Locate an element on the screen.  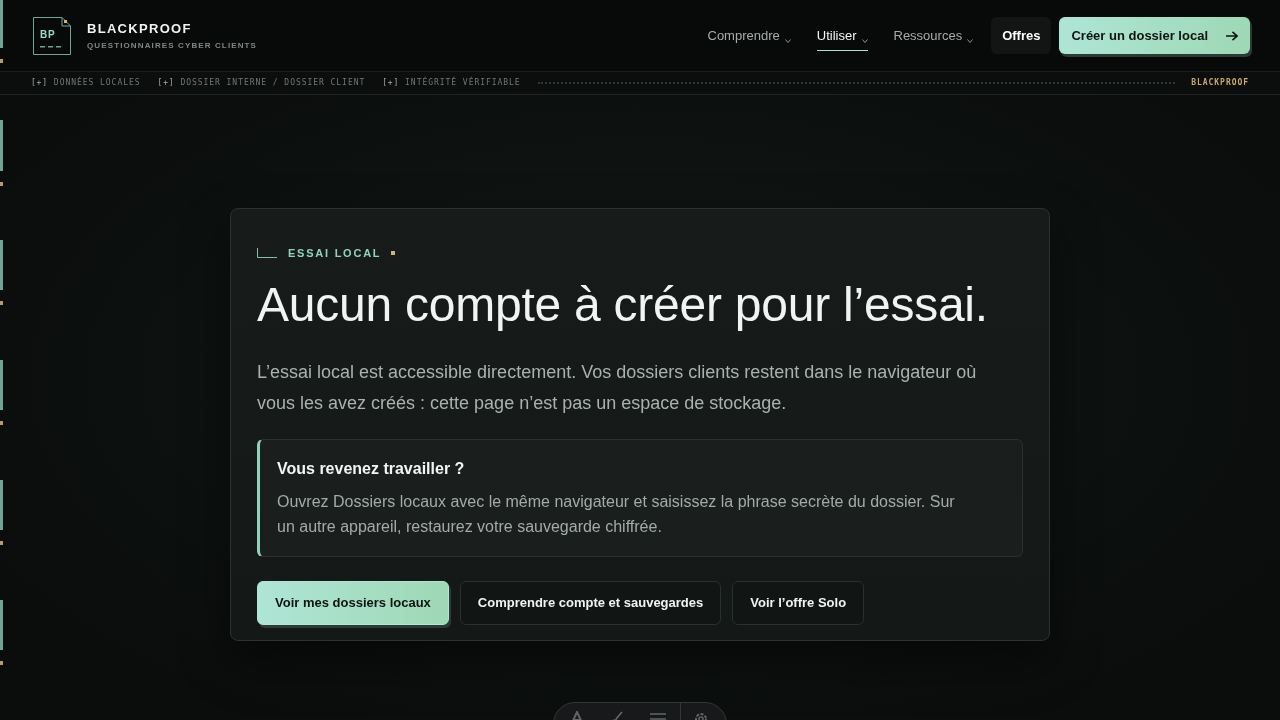
callout-title: Vous revenez travailler ? is located at coordinates (371, 469).